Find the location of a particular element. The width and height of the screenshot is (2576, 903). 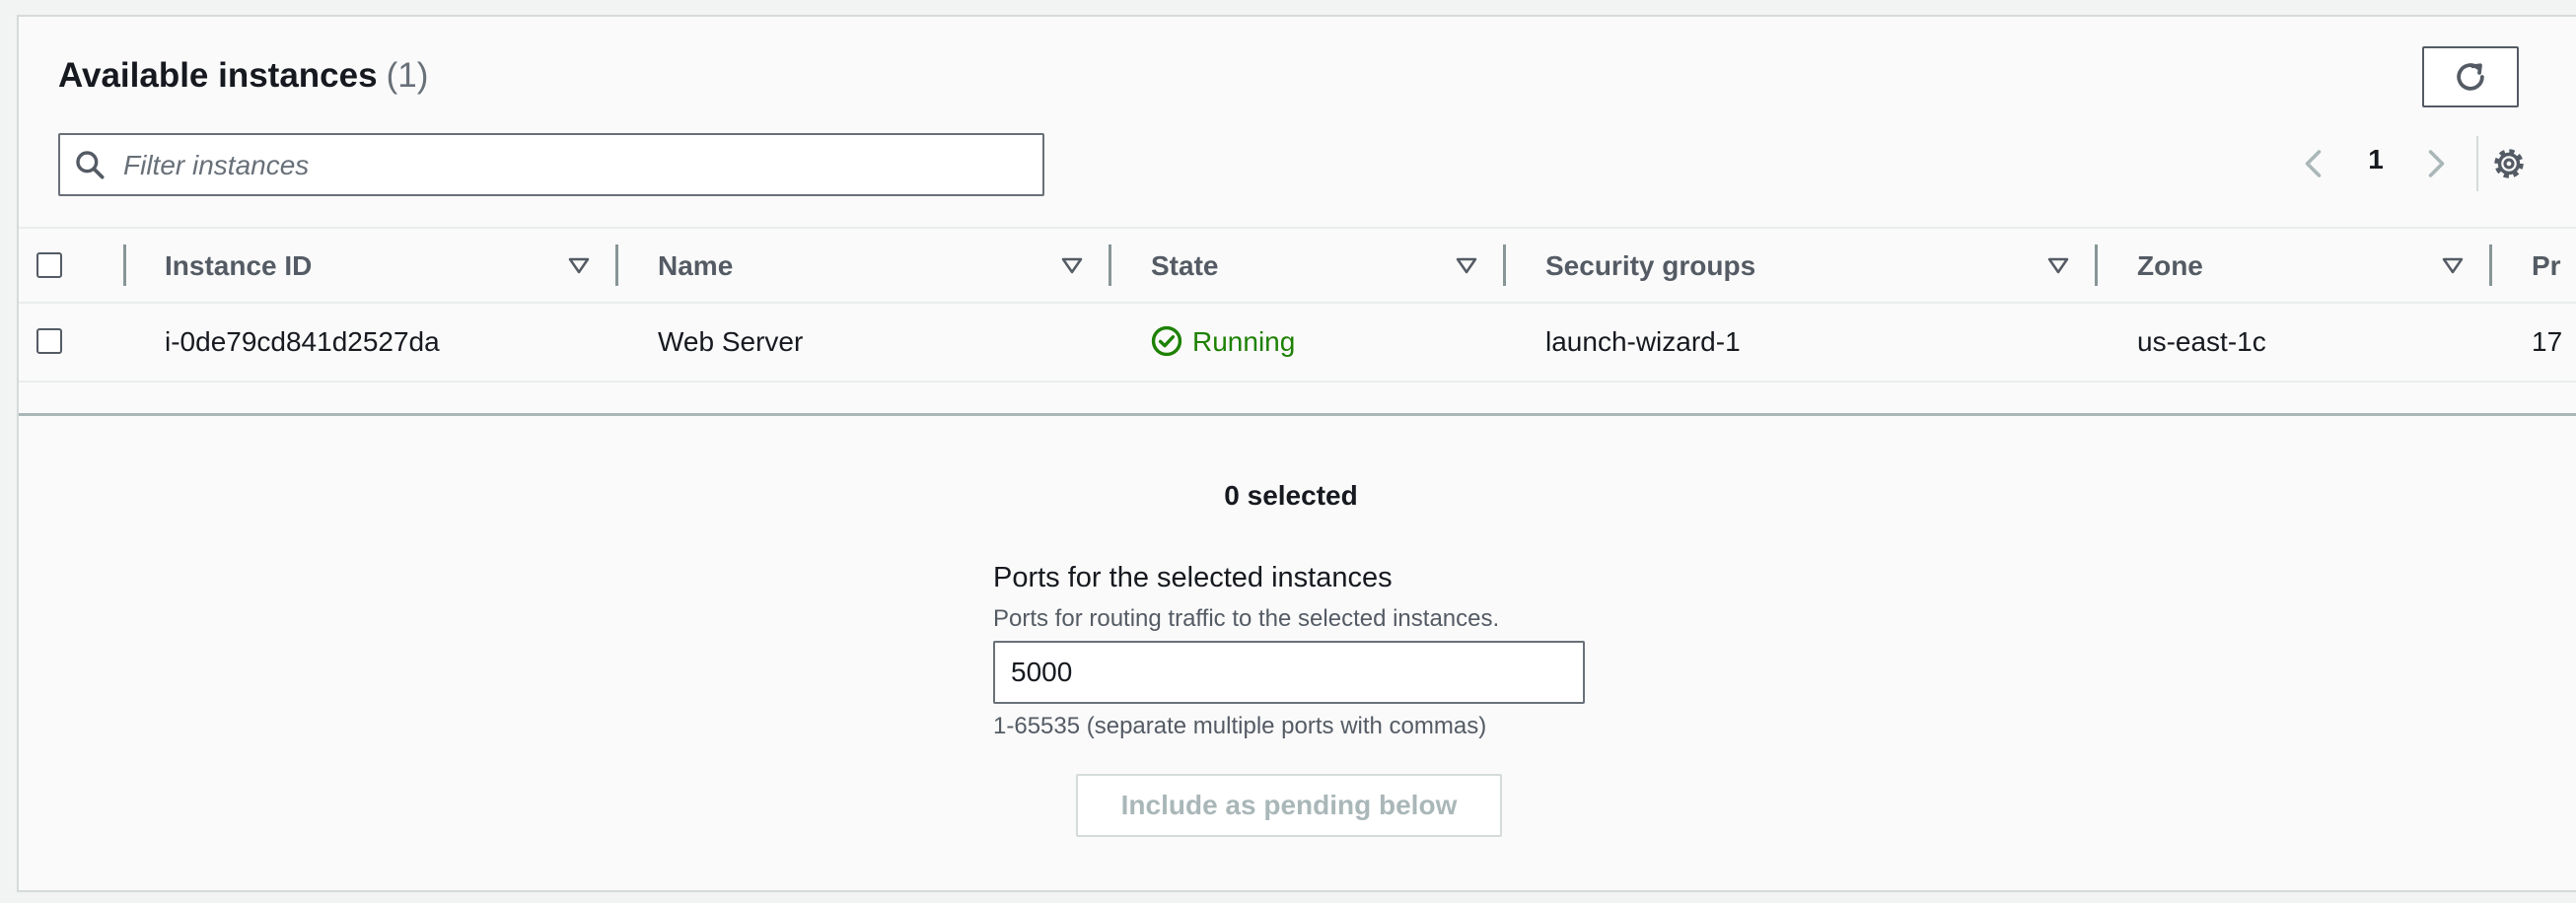

cell-private-ip: 17 is located at coordinates (2547, 341).